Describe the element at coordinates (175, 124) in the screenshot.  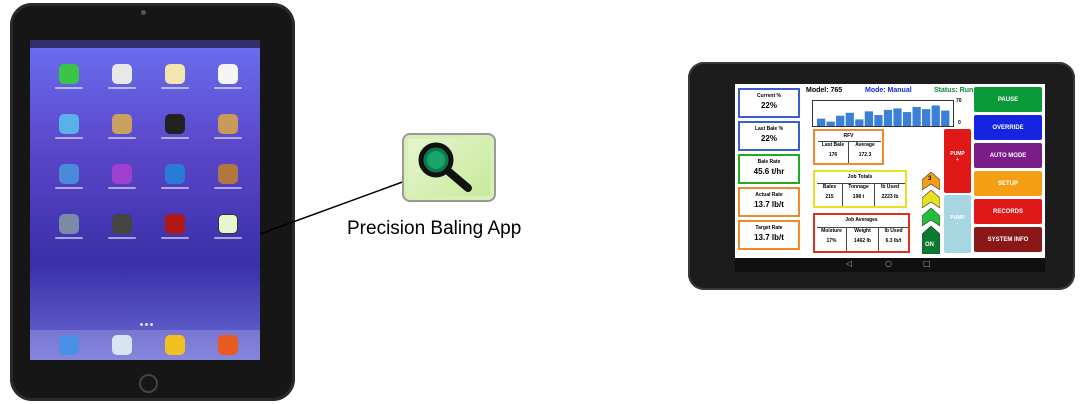
I see `movies-app-icon` at that location.